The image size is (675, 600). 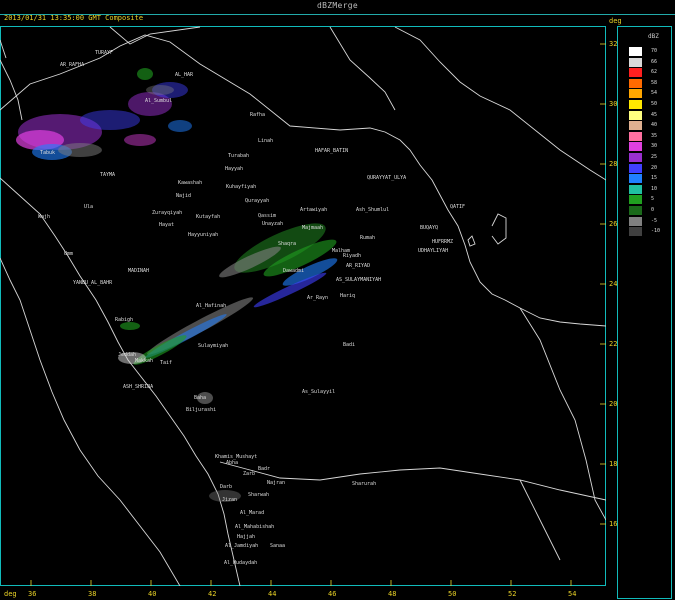 I want to click on place-label: Hayyah, so click(x=234, y=169).